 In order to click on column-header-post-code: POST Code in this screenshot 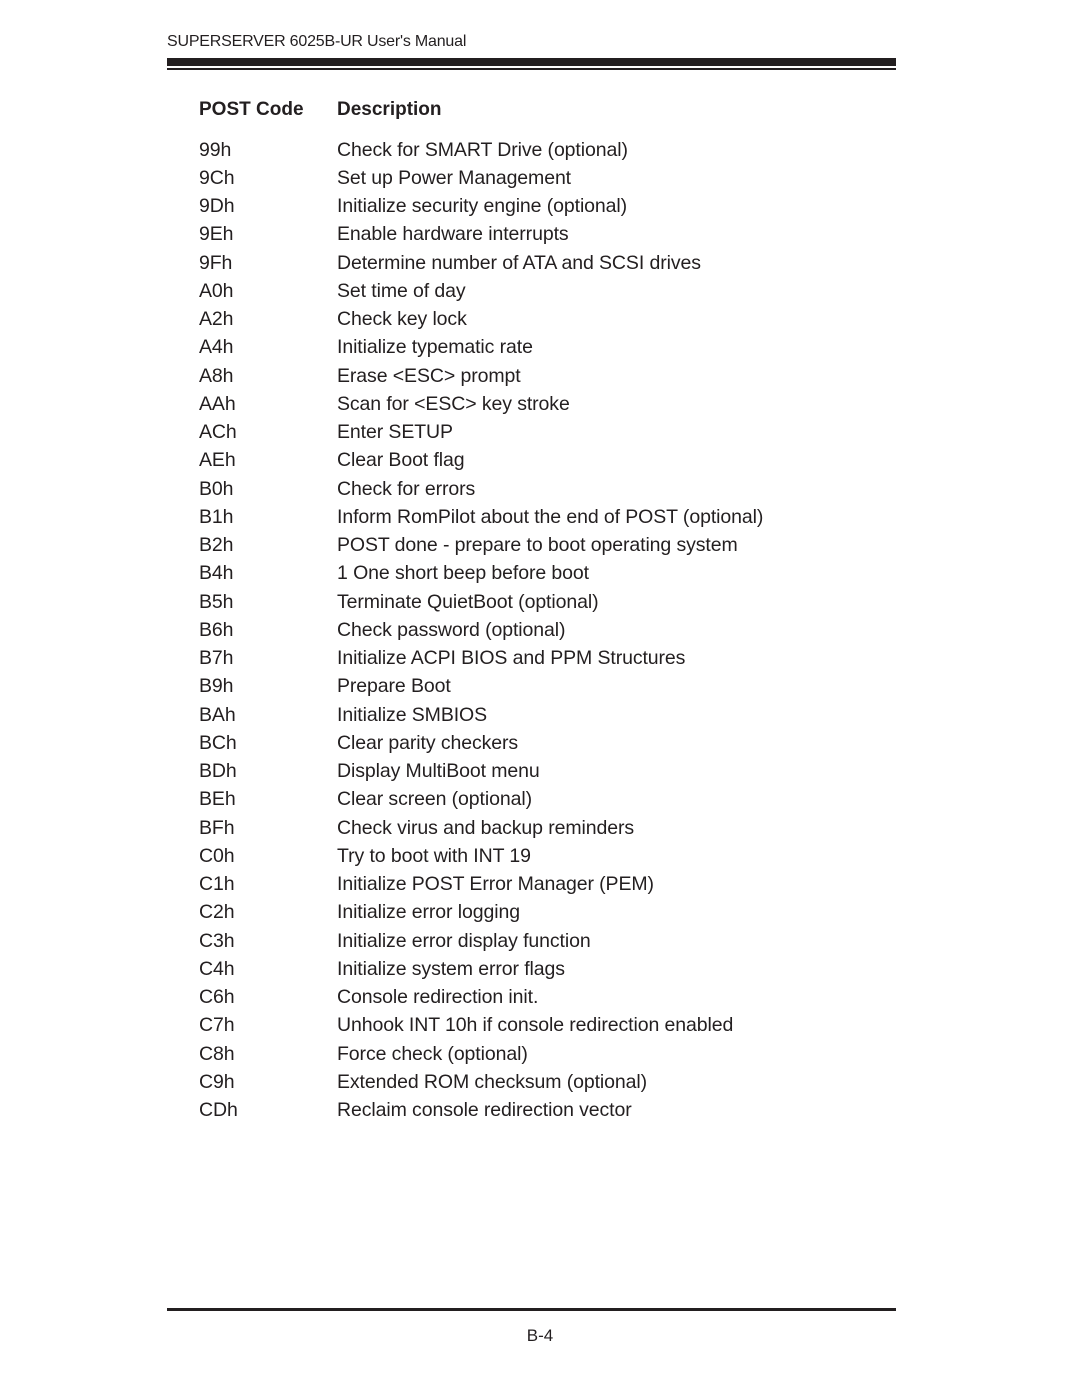, I will do `click(251, 109)`.